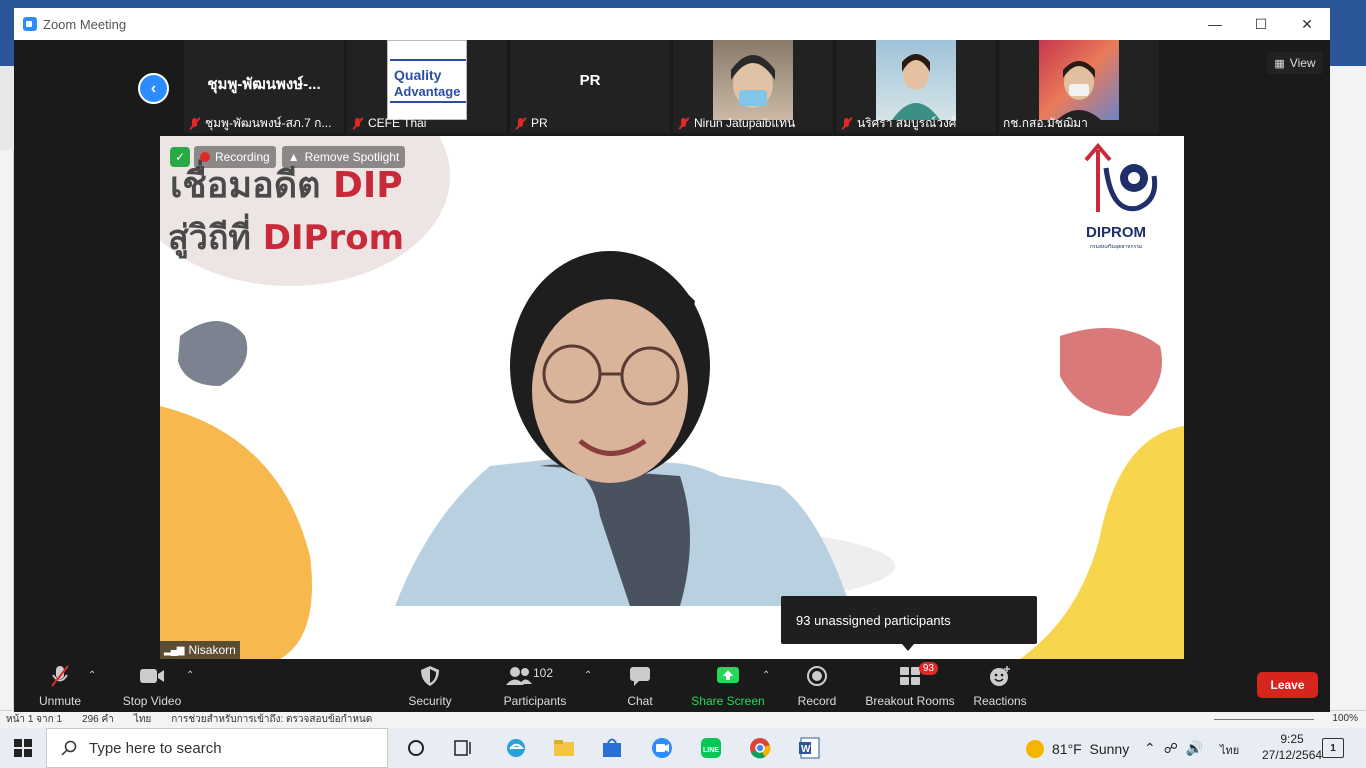 This screenshot has height=768, width=1366. I want to click on record-button: Record, so click(817, 686).